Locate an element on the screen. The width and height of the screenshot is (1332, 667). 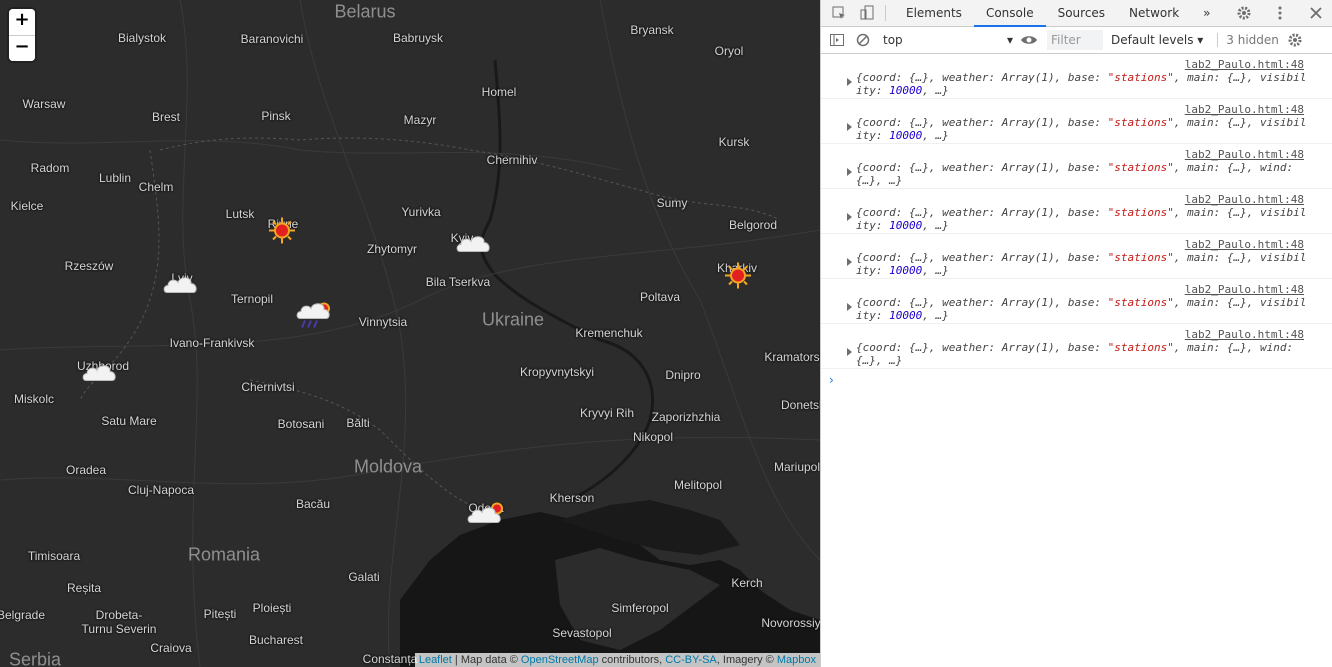
partly-cloudy-icon is located at coordinates (487, 515).